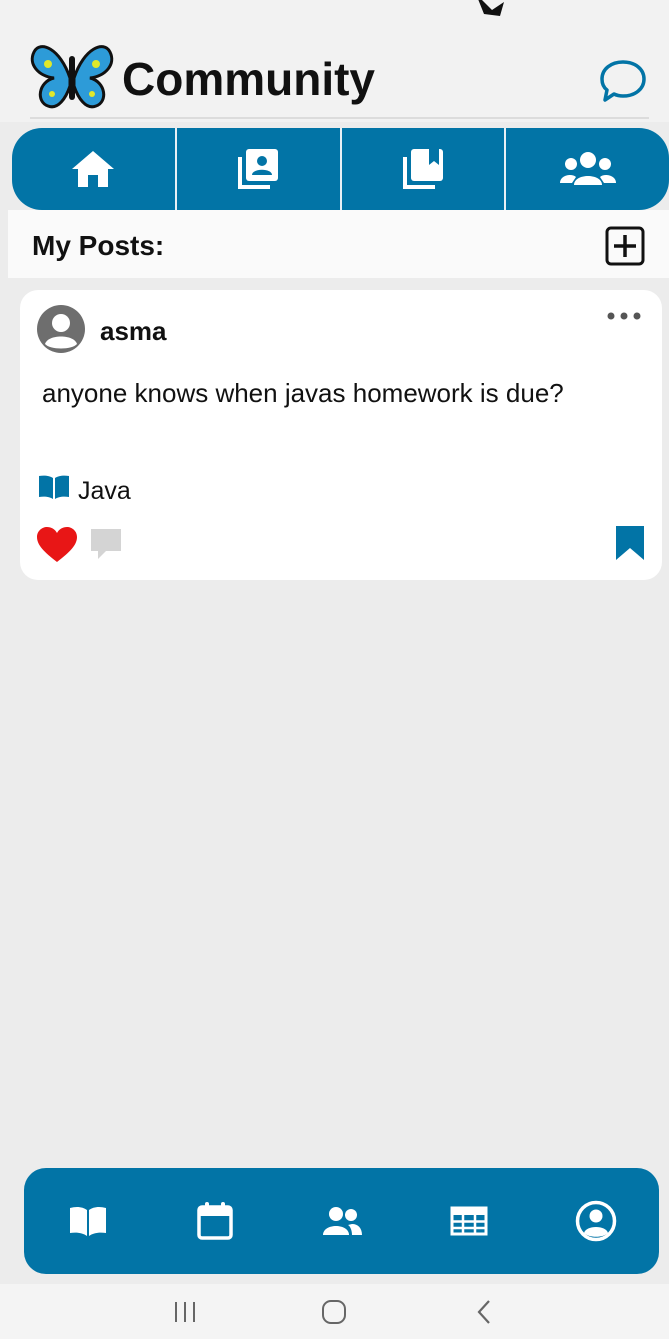 This screenshot has height=1339, width=669. I want to click on nav-community, so click(342, 1221).